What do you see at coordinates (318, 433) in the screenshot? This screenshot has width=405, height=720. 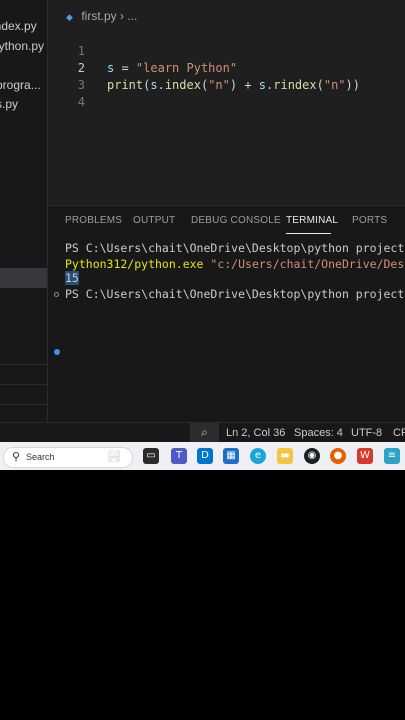 I see `indentation: Spaces: 4` at bounding box center [318, 433].